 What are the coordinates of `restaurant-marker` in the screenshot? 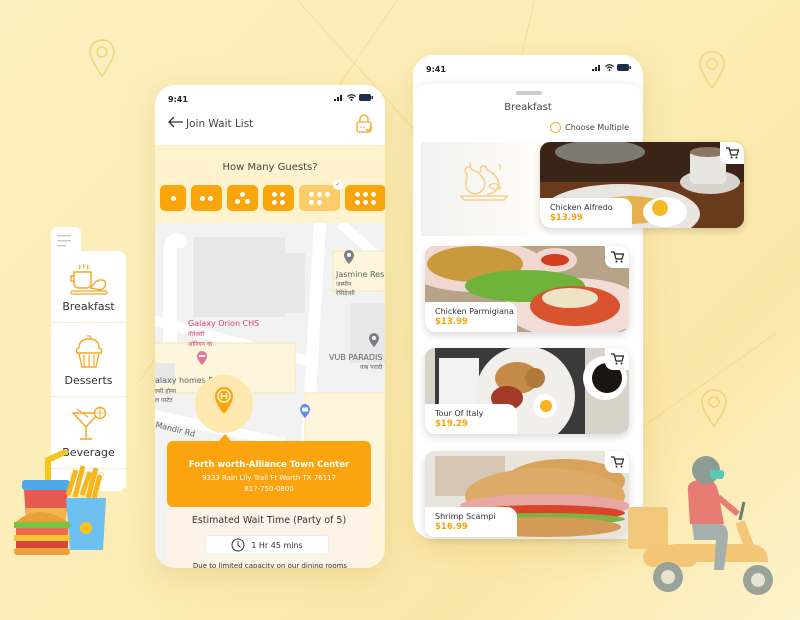 It's located at (224, 404).